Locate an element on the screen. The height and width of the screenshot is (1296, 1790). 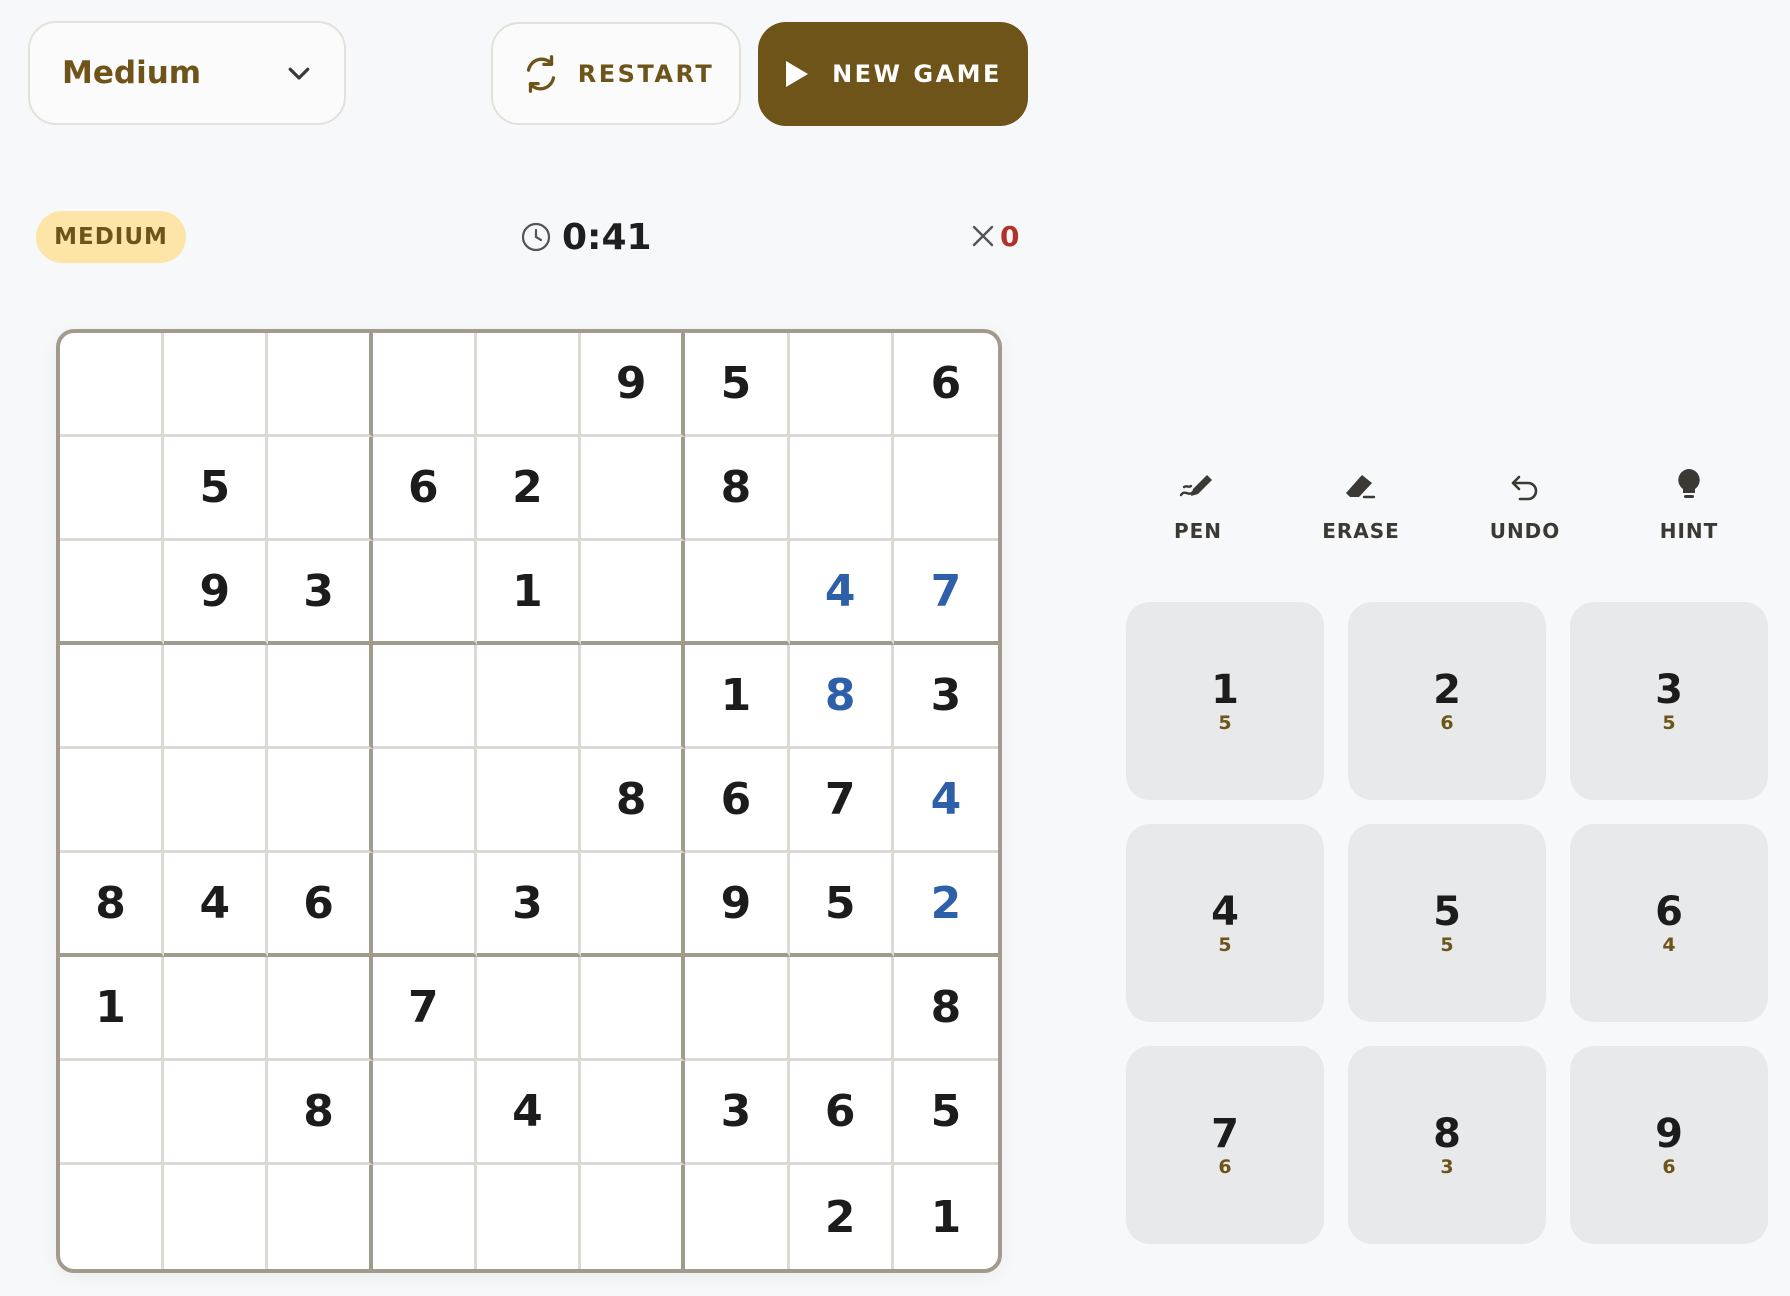
number-key: 45 is located at coordinates (1225, 923).